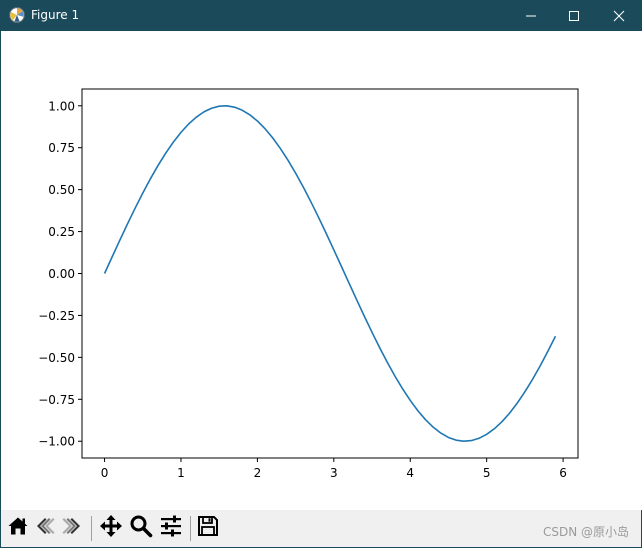 This screenshot has width=642, height=548. What do you see at coordinates (181, 473) in the screenshot?
I see `x-tick-label: 1` at bounding box center [181, 473].